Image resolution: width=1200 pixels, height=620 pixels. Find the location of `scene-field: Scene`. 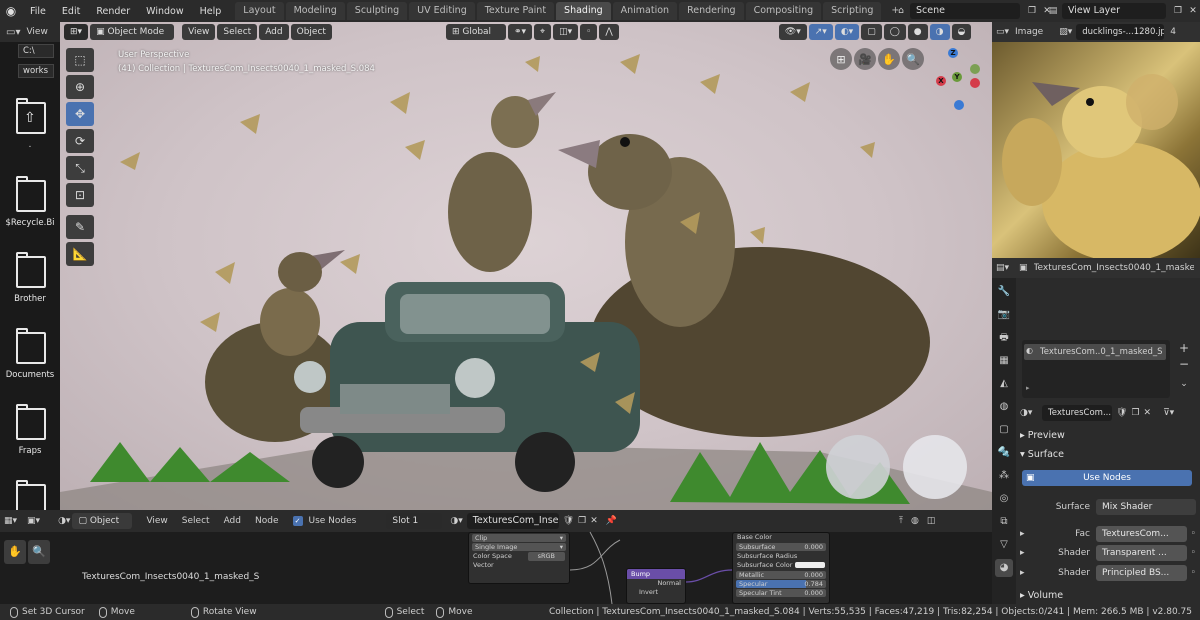

scene-field: Scene is located at coordinates (965, 11).